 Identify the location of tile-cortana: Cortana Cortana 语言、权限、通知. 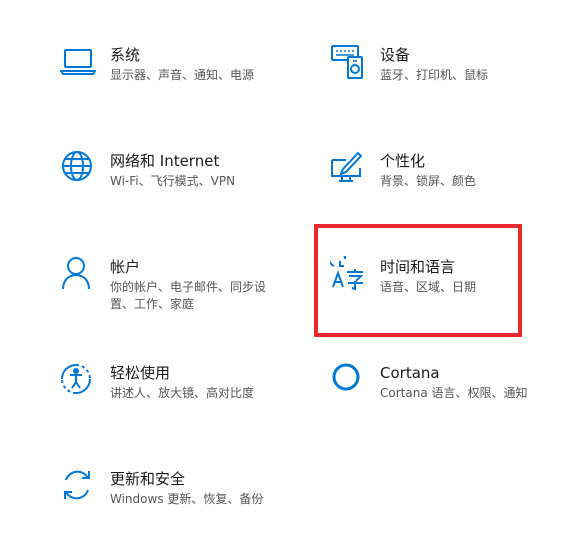
(447, 407).